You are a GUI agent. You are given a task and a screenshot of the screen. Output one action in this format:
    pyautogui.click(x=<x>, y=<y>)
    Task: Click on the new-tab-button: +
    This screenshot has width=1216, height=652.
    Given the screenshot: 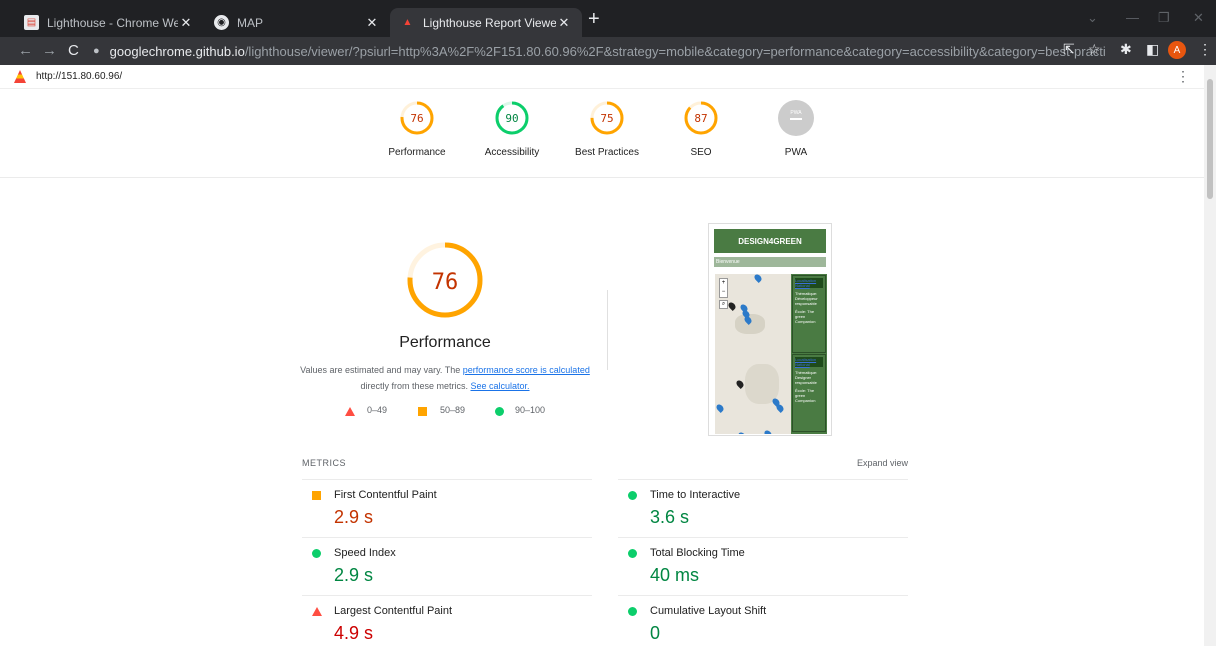 What is the action you would take?
    pyautogui.click(x=594, y=19)
    